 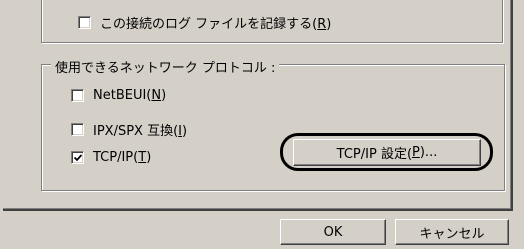 I want to click on protocol-option-netbeui: NetBEUI(N), so click(x=118, y=95).